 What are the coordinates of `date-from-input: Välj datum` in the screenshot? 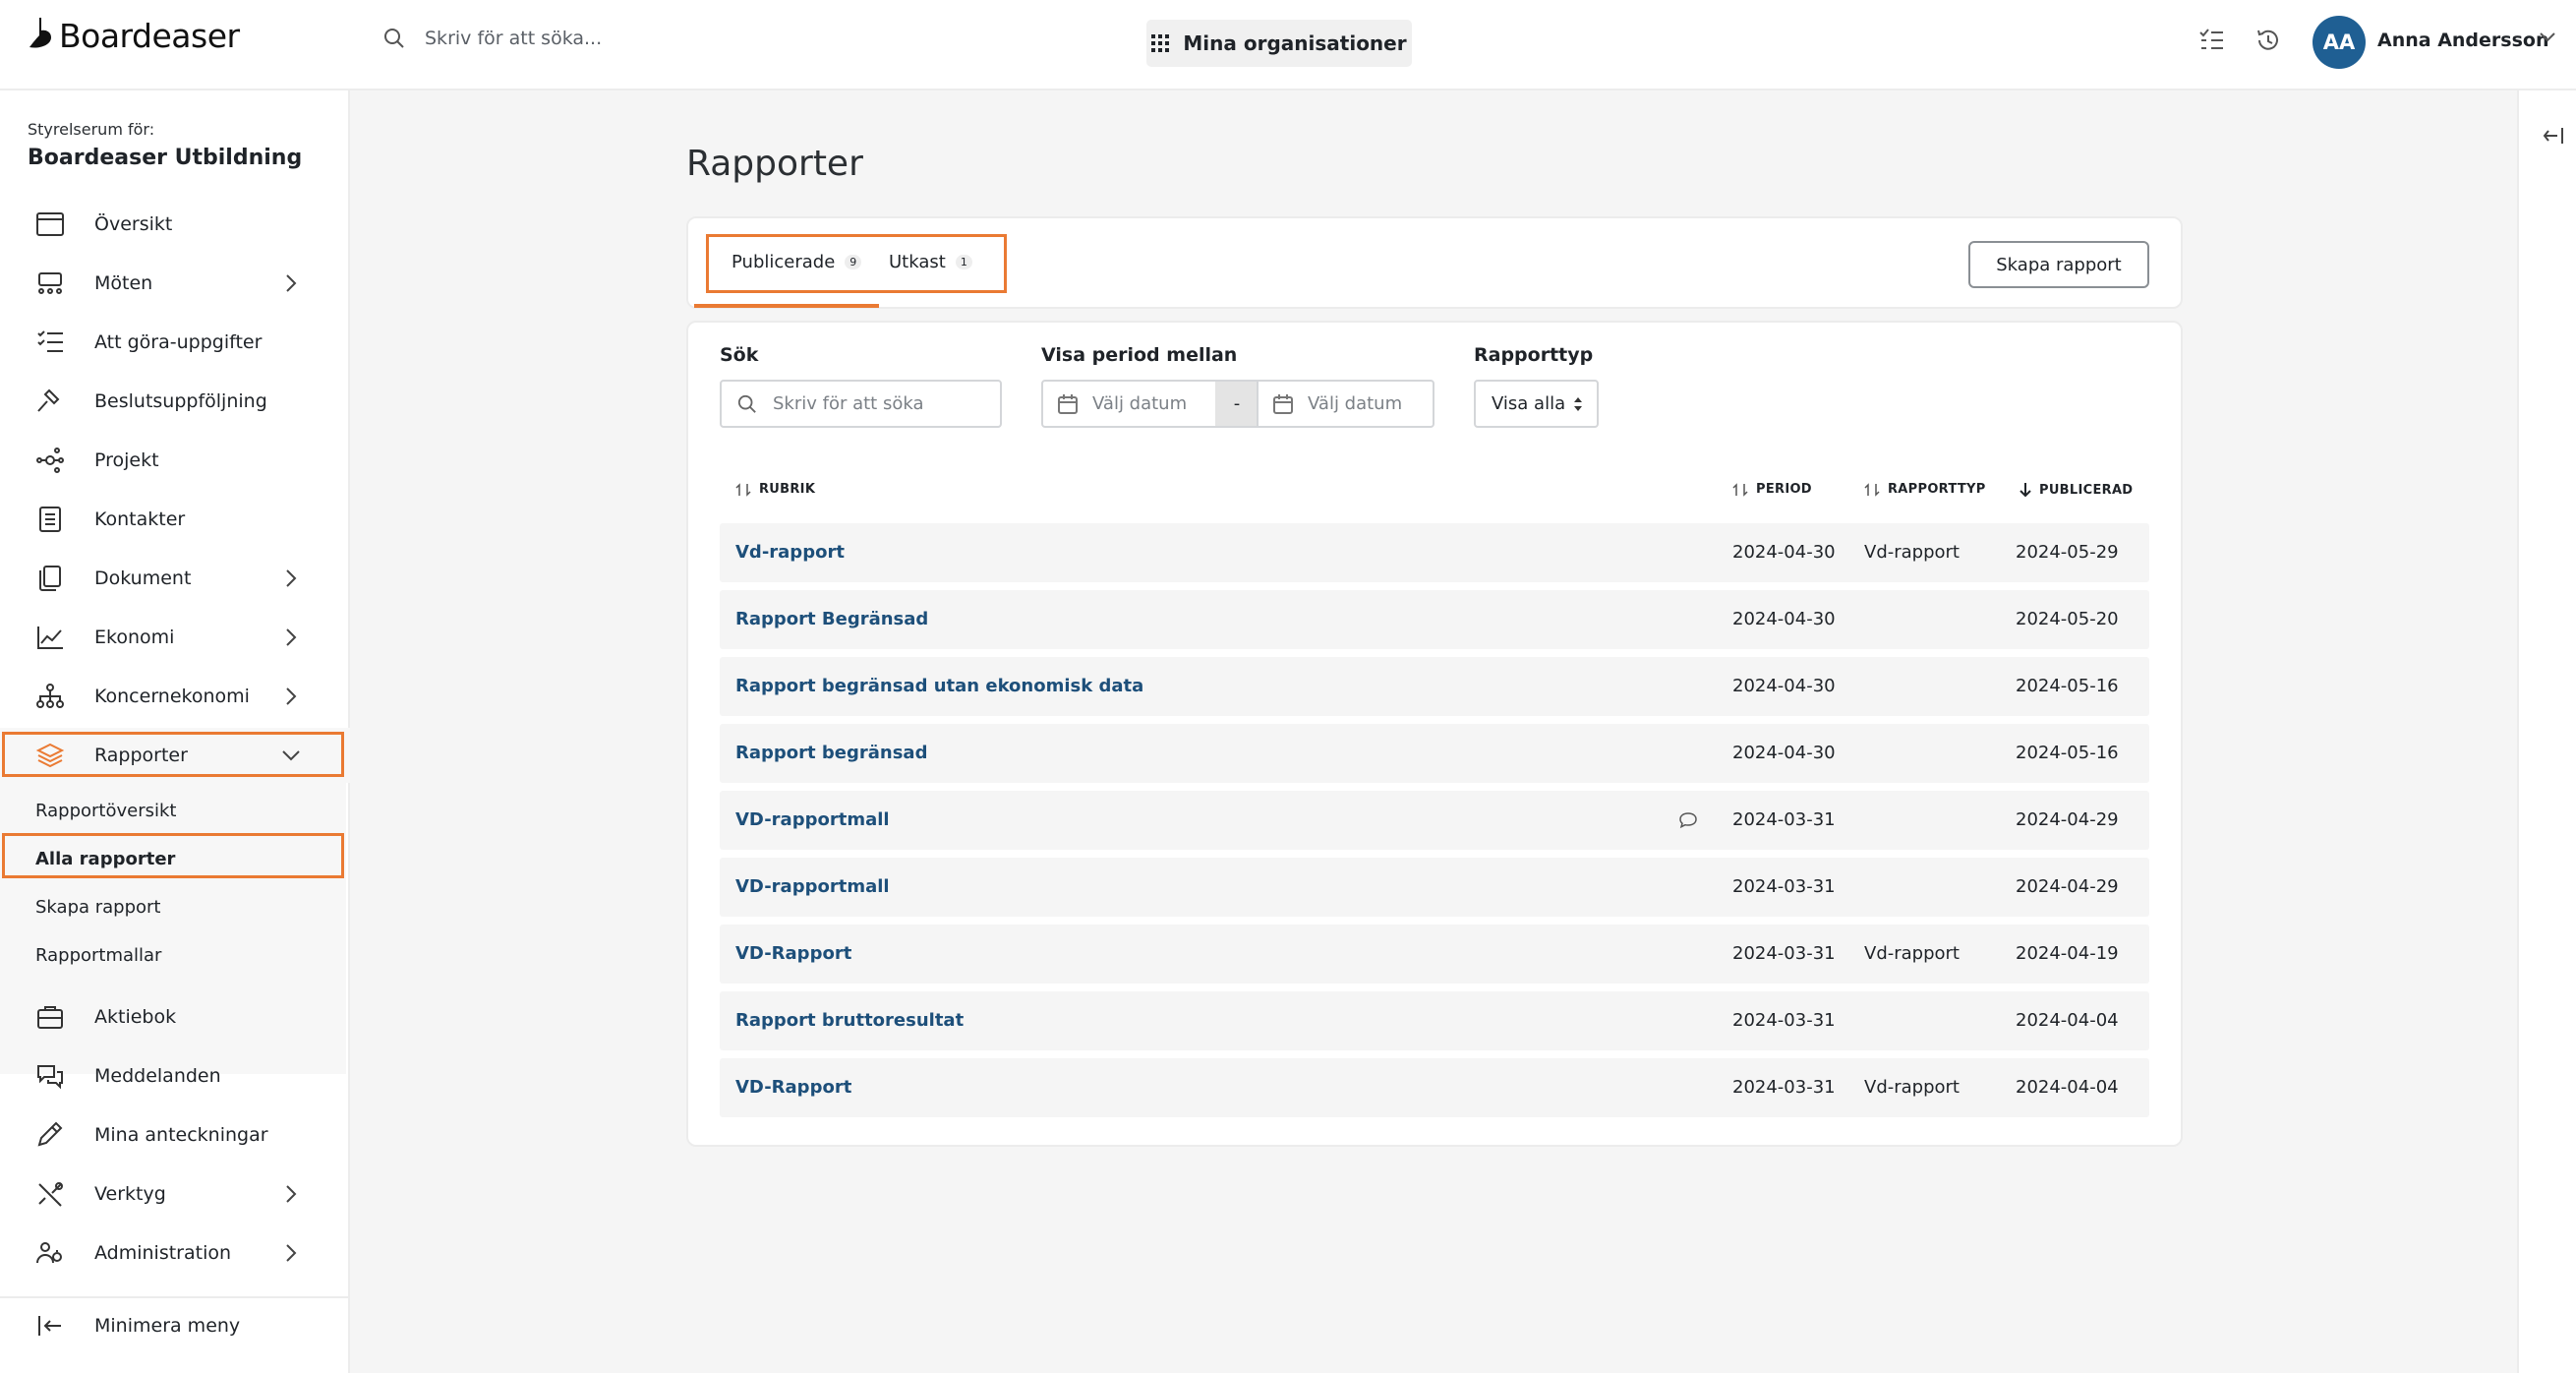 It's located at (1129, 404).